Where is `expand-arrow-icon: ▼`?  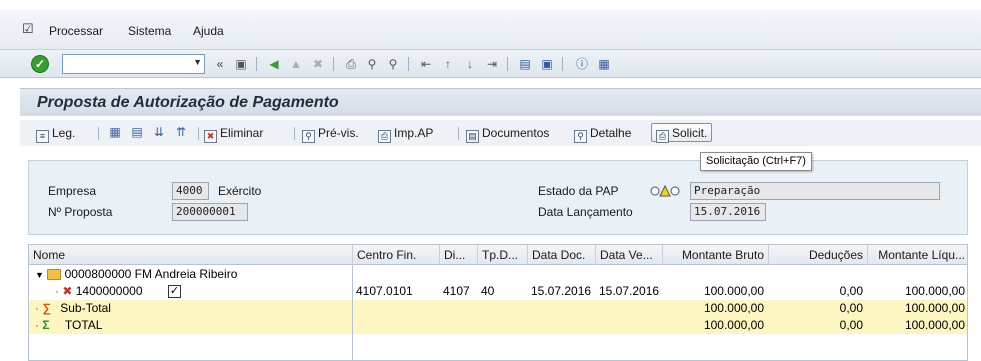 expand-arrow-icon: ▼ is located at coordinates (39, 275).